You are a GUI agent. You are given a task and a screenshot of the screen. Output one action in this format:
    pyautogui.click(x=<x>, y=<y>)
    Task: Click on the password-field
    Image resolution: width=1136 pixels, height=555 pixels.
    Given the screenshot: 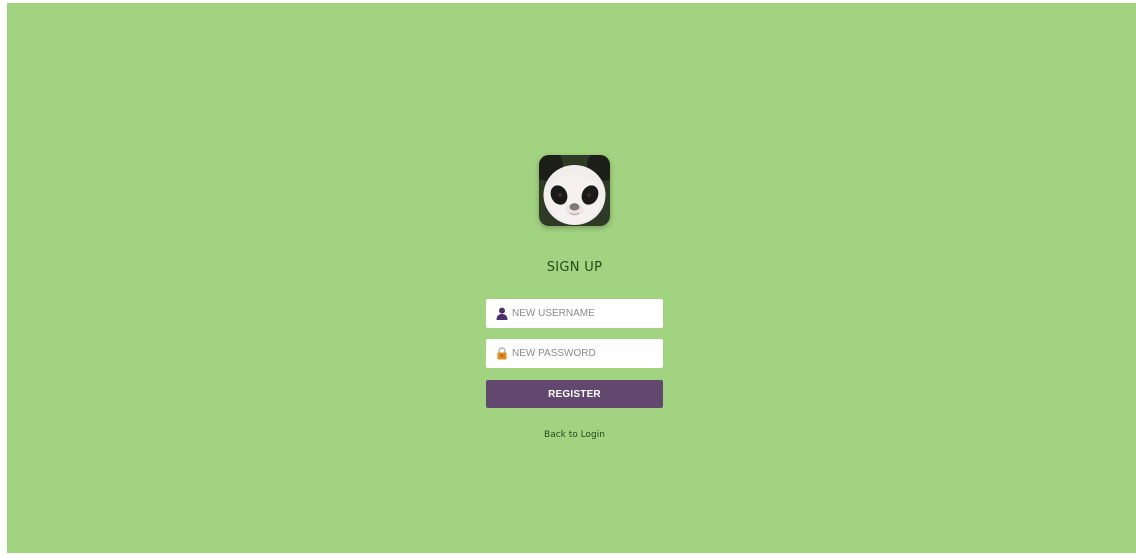 What is the action you would take?
    pyautogui.click(x=574, y=353)
    